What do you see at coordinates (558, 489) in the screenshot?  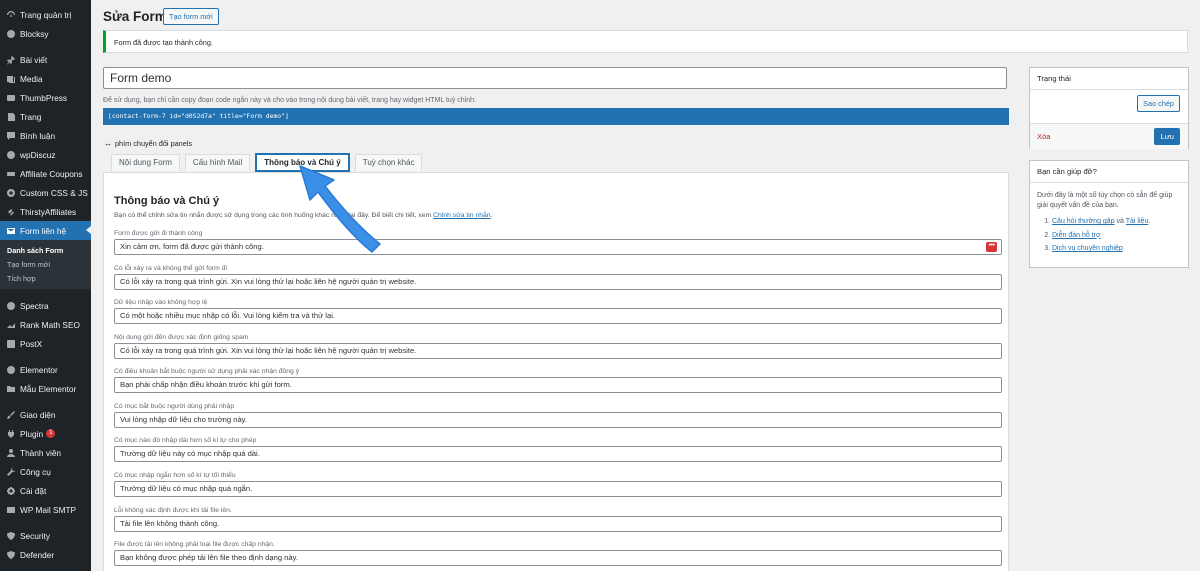 I see `message-input: Trường dữ liệu có mục nhập quá ngắn.` at bounding box center [558, 489].